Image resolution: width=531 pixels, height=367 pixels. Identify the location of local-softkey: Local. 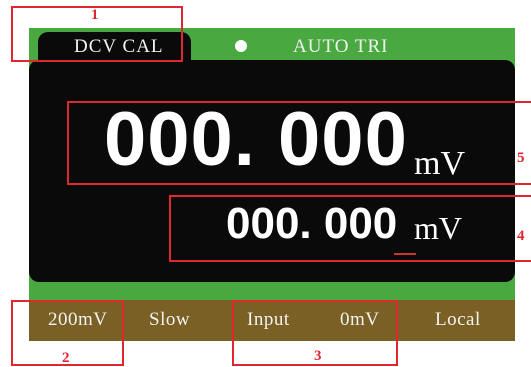
(458, 319).